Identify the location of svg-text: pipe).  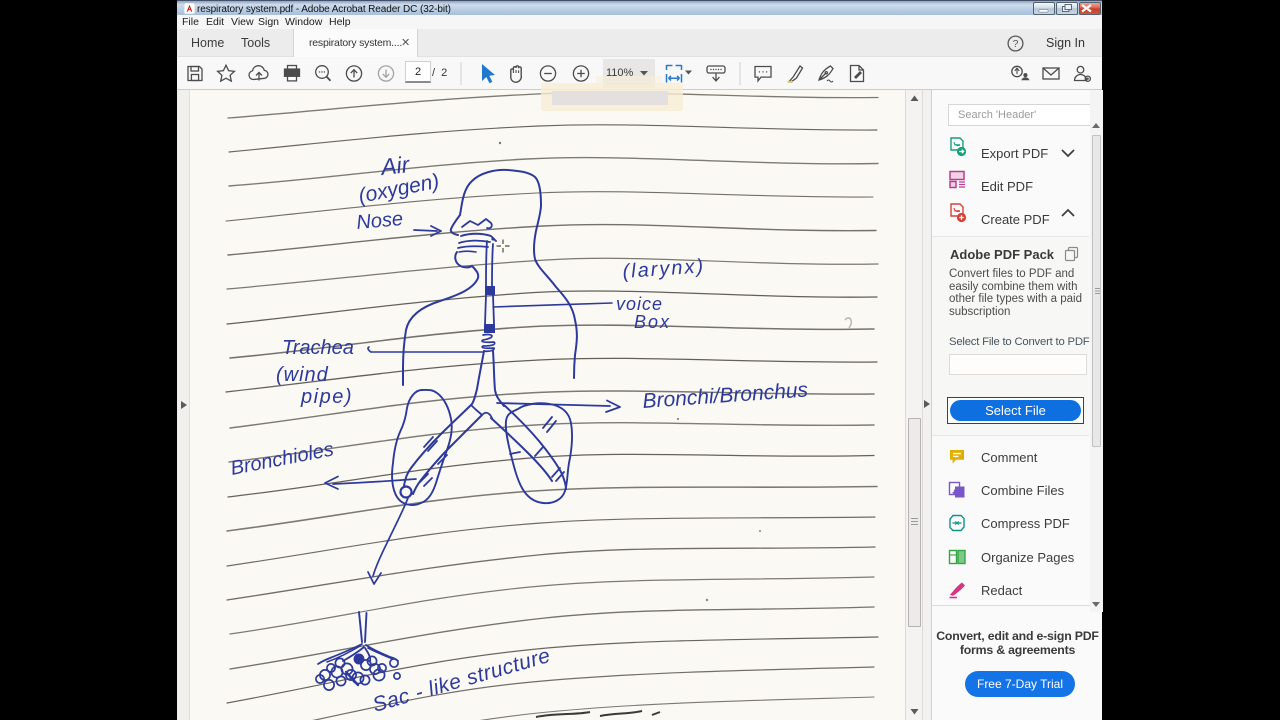
(326, 397).